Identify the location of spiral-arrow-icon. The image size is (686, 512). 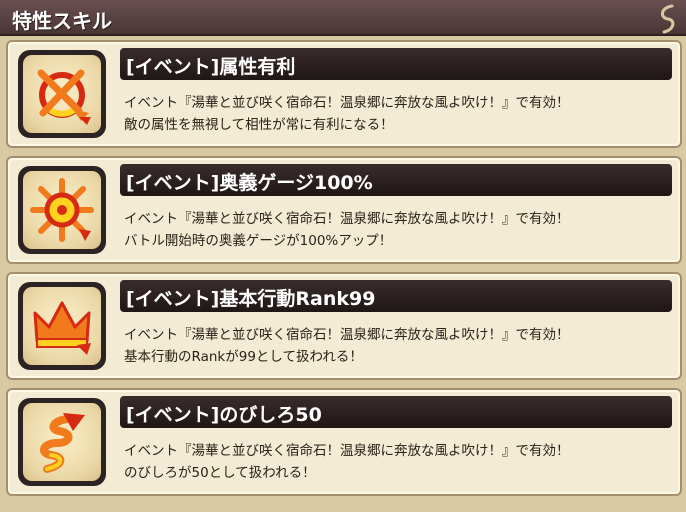
(62, 442).